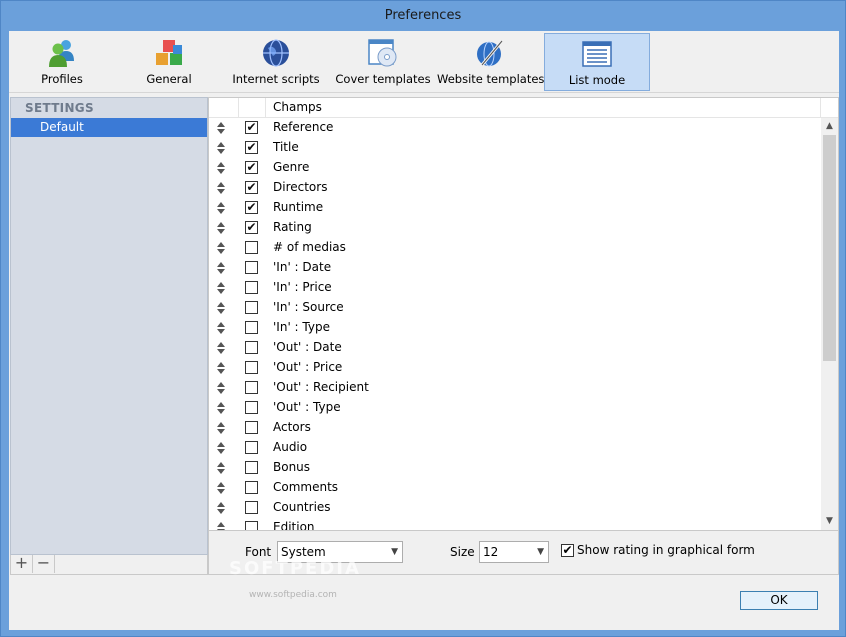 This screenshot has width=846, height=637. I want to click on field-row: 'Out' : Recipient, so click(515, 388).